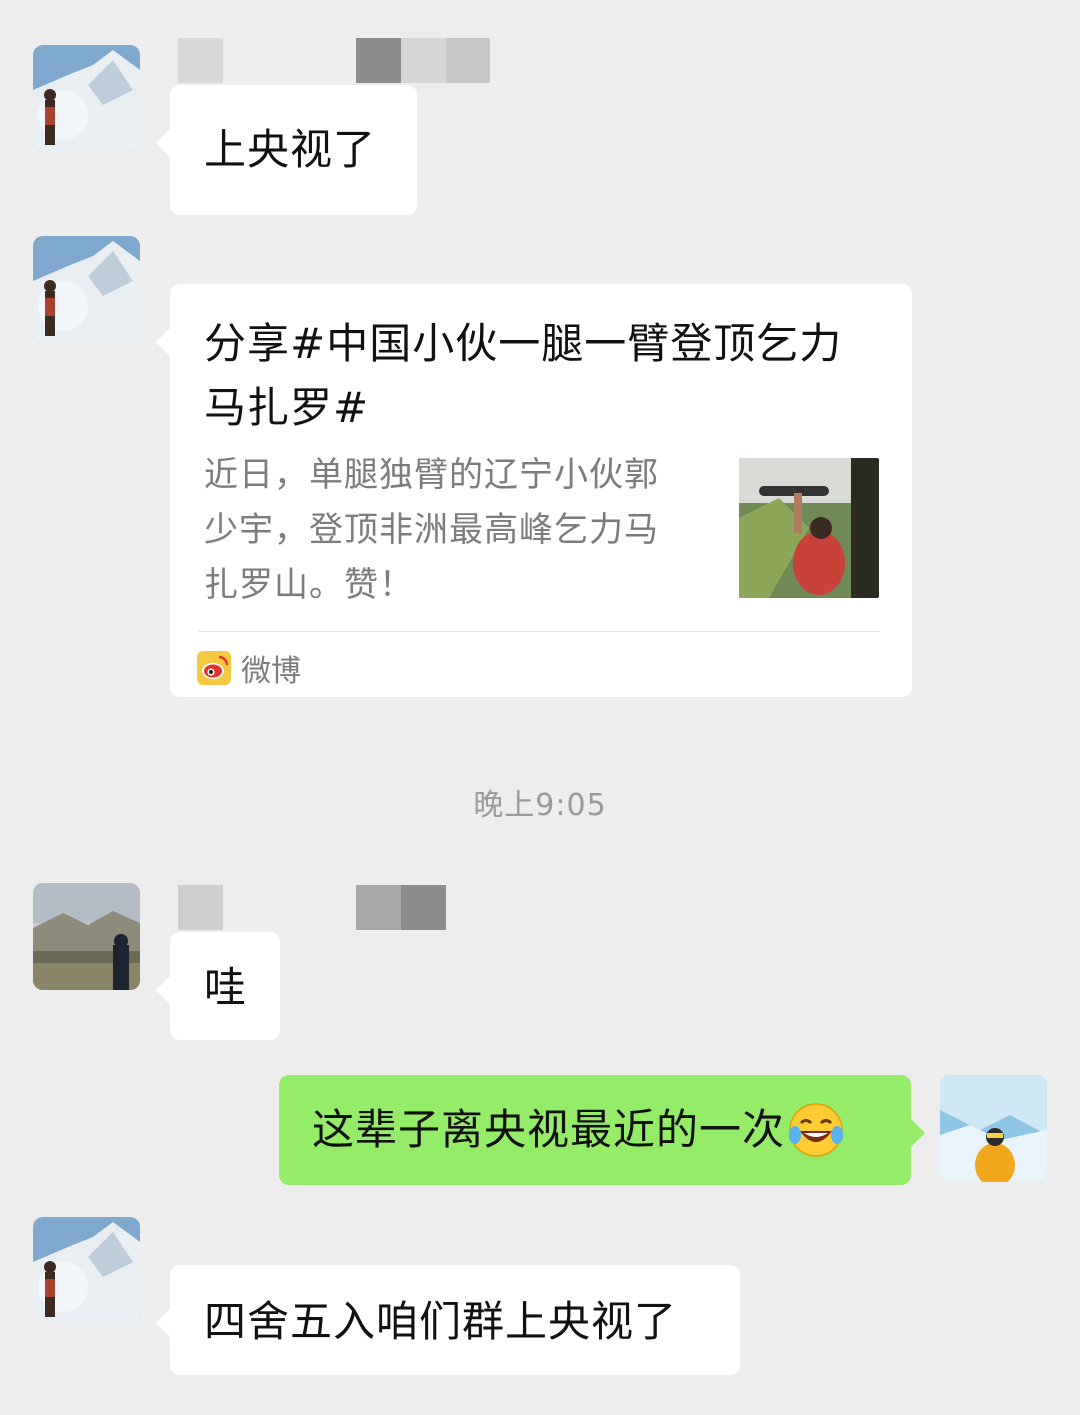  I want to click on message-bubble: 四舍五入咱们群上央视了, so click(448, 1320).